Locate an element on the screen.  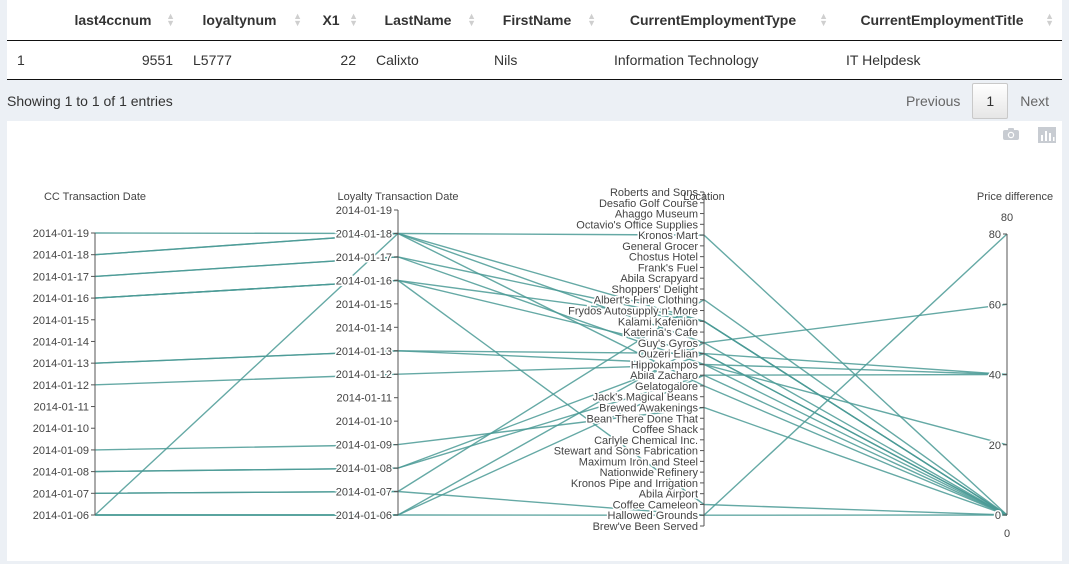
tick-label: Albert's Fine Clothing is located at coordinates (646, 301).